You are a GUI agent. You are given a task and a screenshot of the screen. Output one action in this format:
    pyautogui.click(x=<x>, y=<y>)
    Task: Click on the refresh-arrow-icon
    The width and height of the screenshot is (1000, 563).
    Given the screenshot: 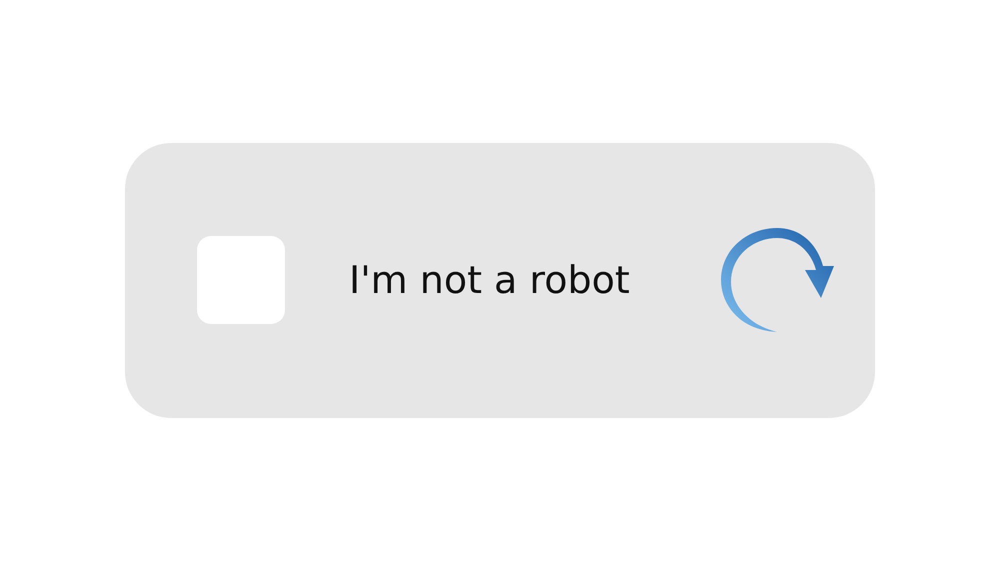 What is the action you would take?
    pyautogui.click(x=778, y=280)
    